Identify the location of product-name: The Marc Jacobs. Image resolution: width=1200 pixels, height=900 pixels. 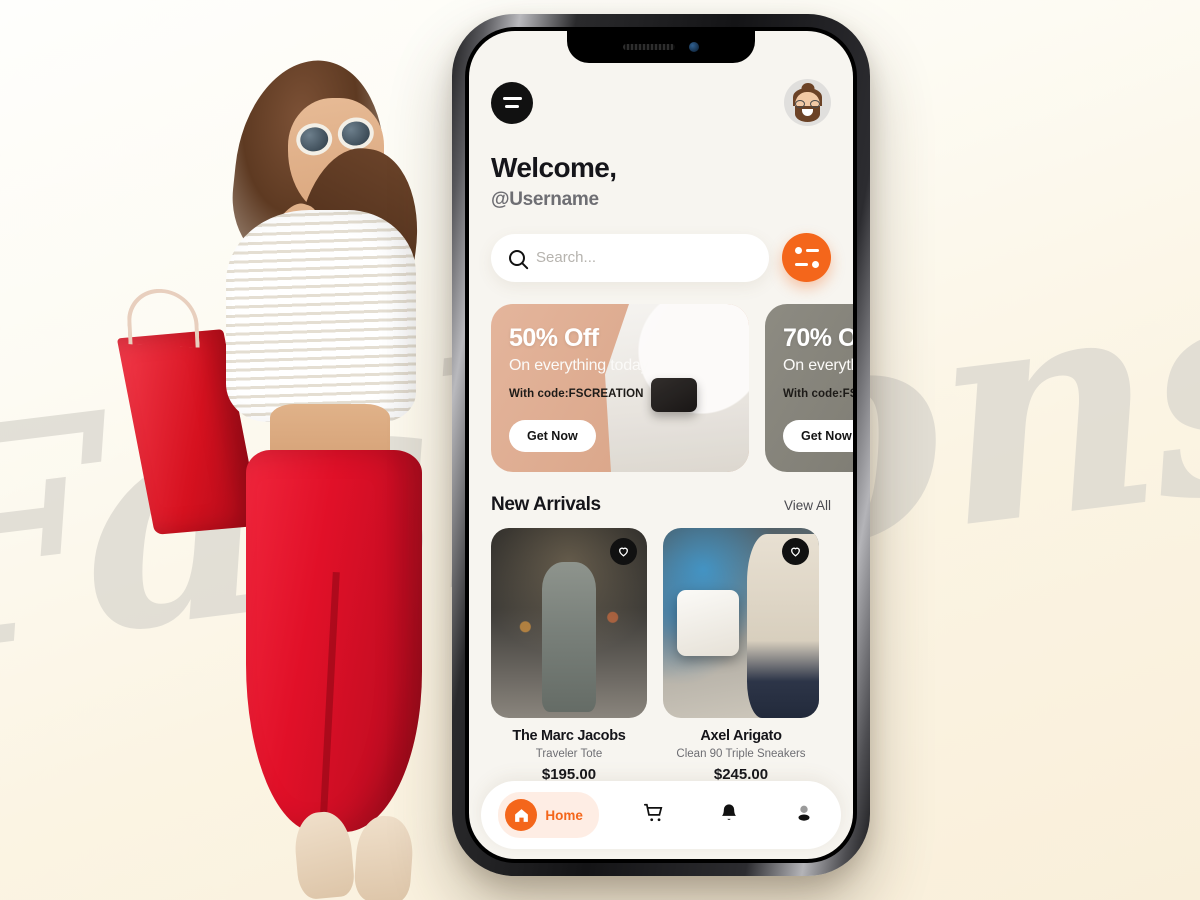
(569, 736).